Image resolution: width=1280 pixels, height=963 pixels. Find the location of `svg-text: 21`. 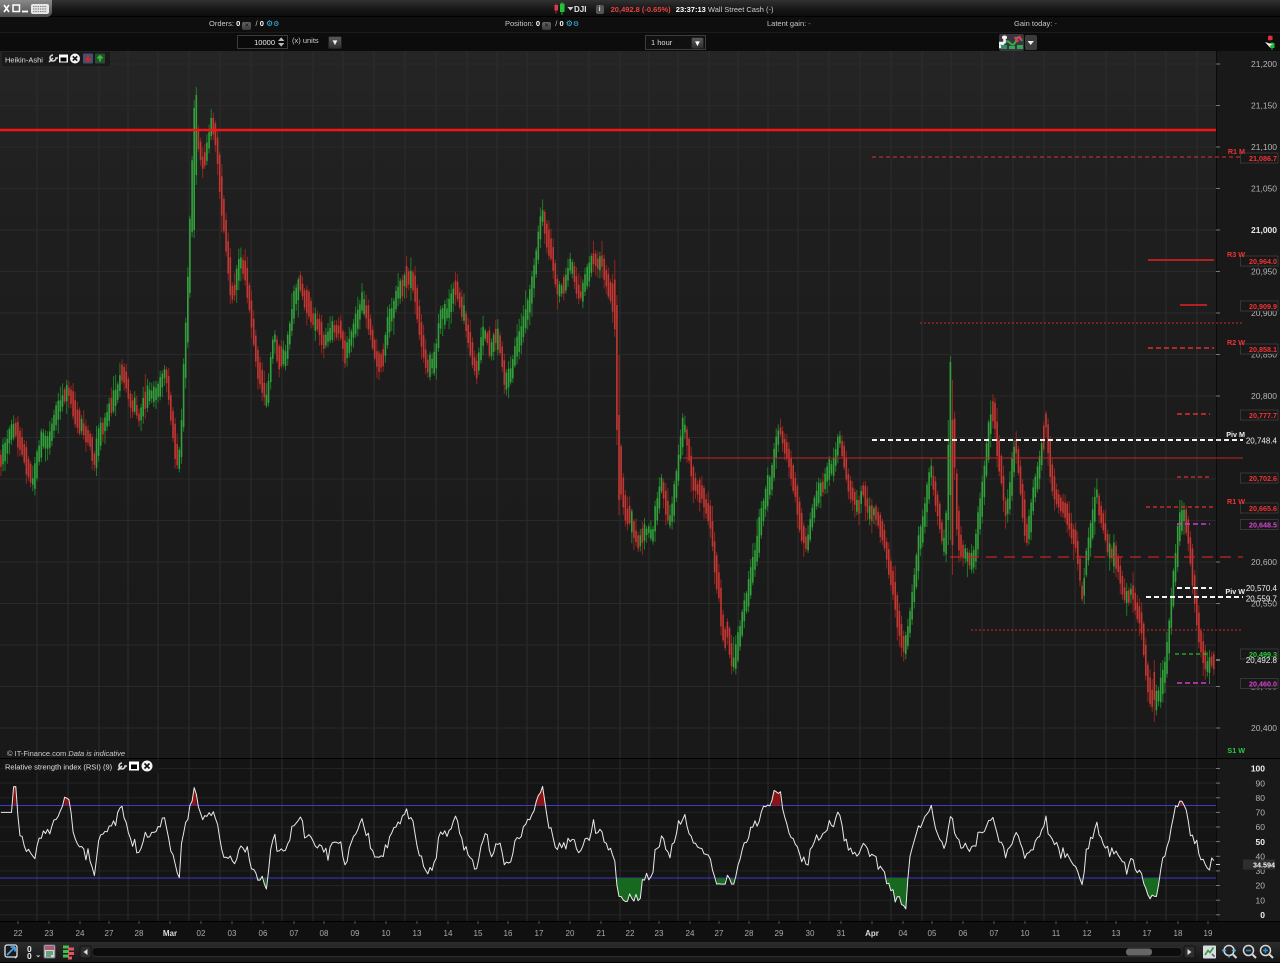

svg-text: 21 is located at coordinates (601, 933).